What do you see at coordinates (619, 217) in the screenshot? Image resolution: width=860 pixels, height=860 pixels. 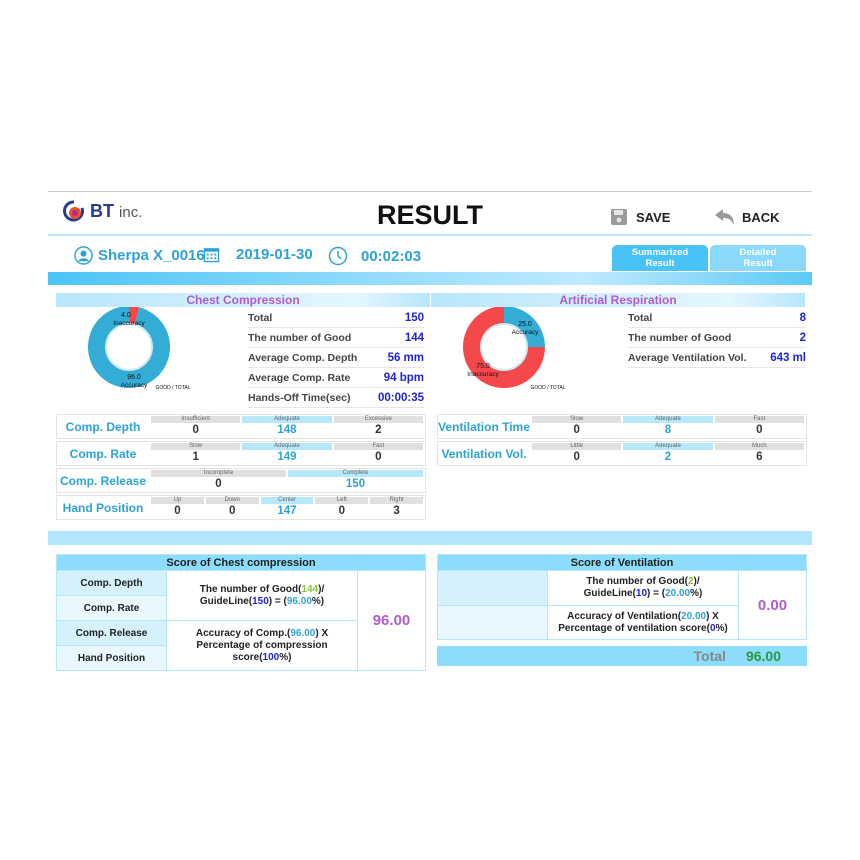 I see `save-icon` at bounding box center [619, 217].